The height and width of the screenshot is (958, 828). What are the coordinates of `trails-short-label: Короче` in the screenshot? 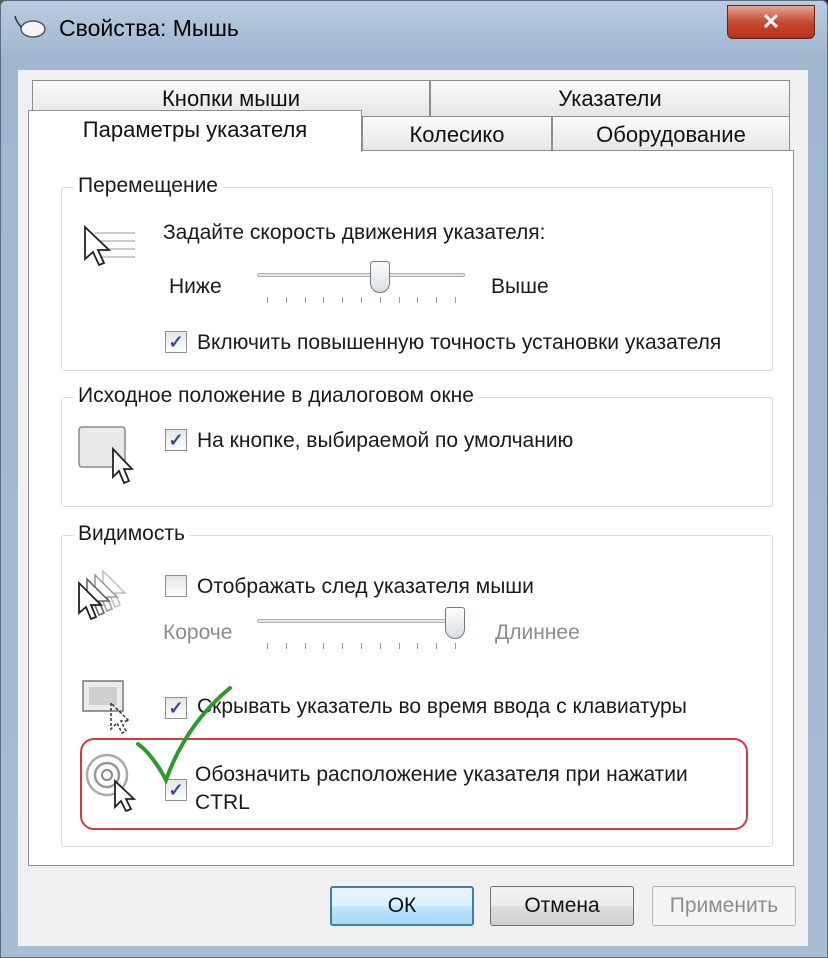 It's located at (198, 632).